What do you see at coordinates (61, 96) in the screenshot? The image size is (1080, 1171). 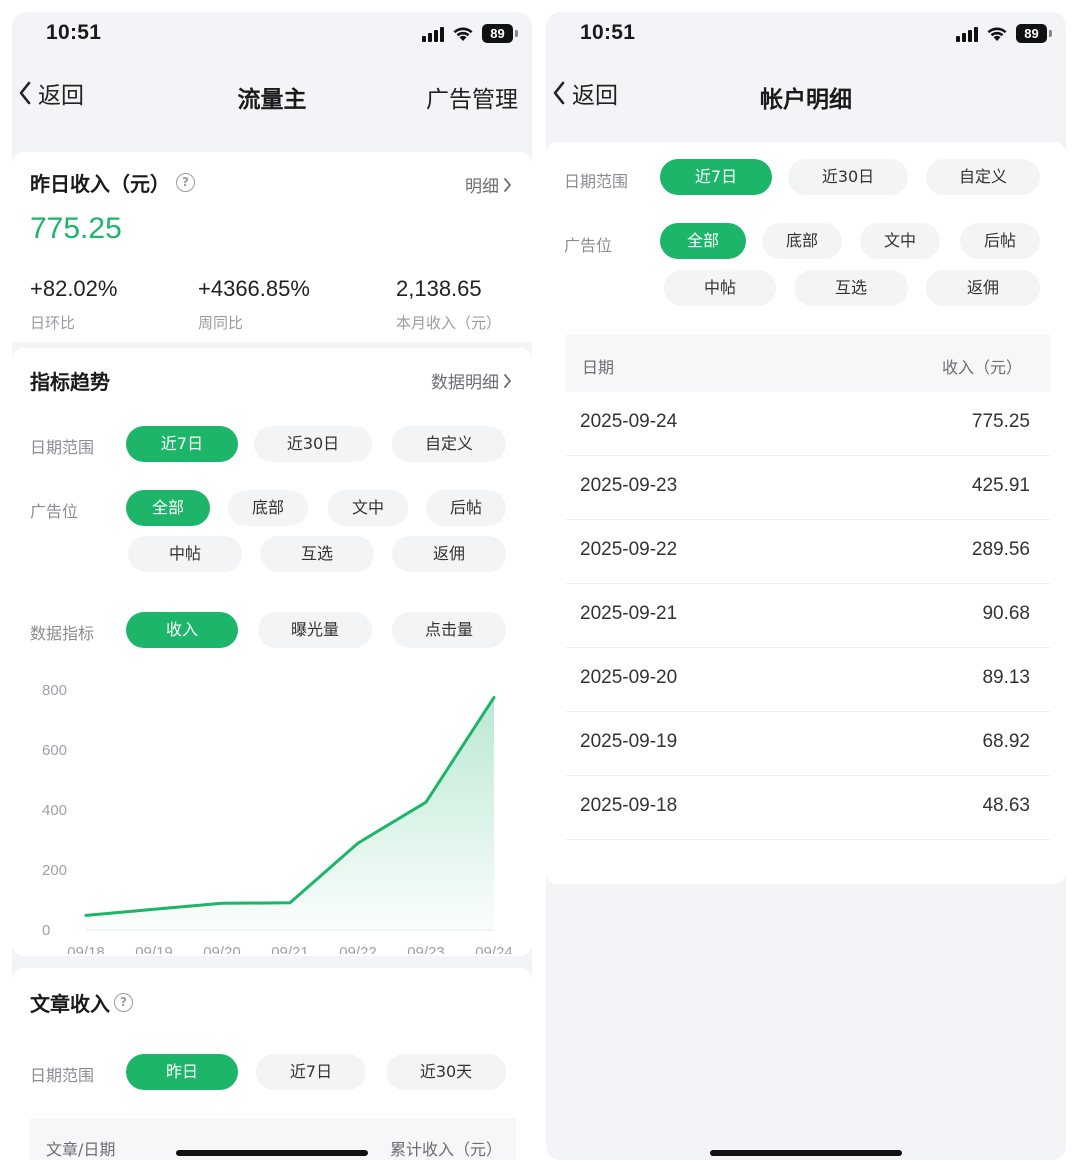 I see `back-label: 返回` at bounding box center [61, 96].